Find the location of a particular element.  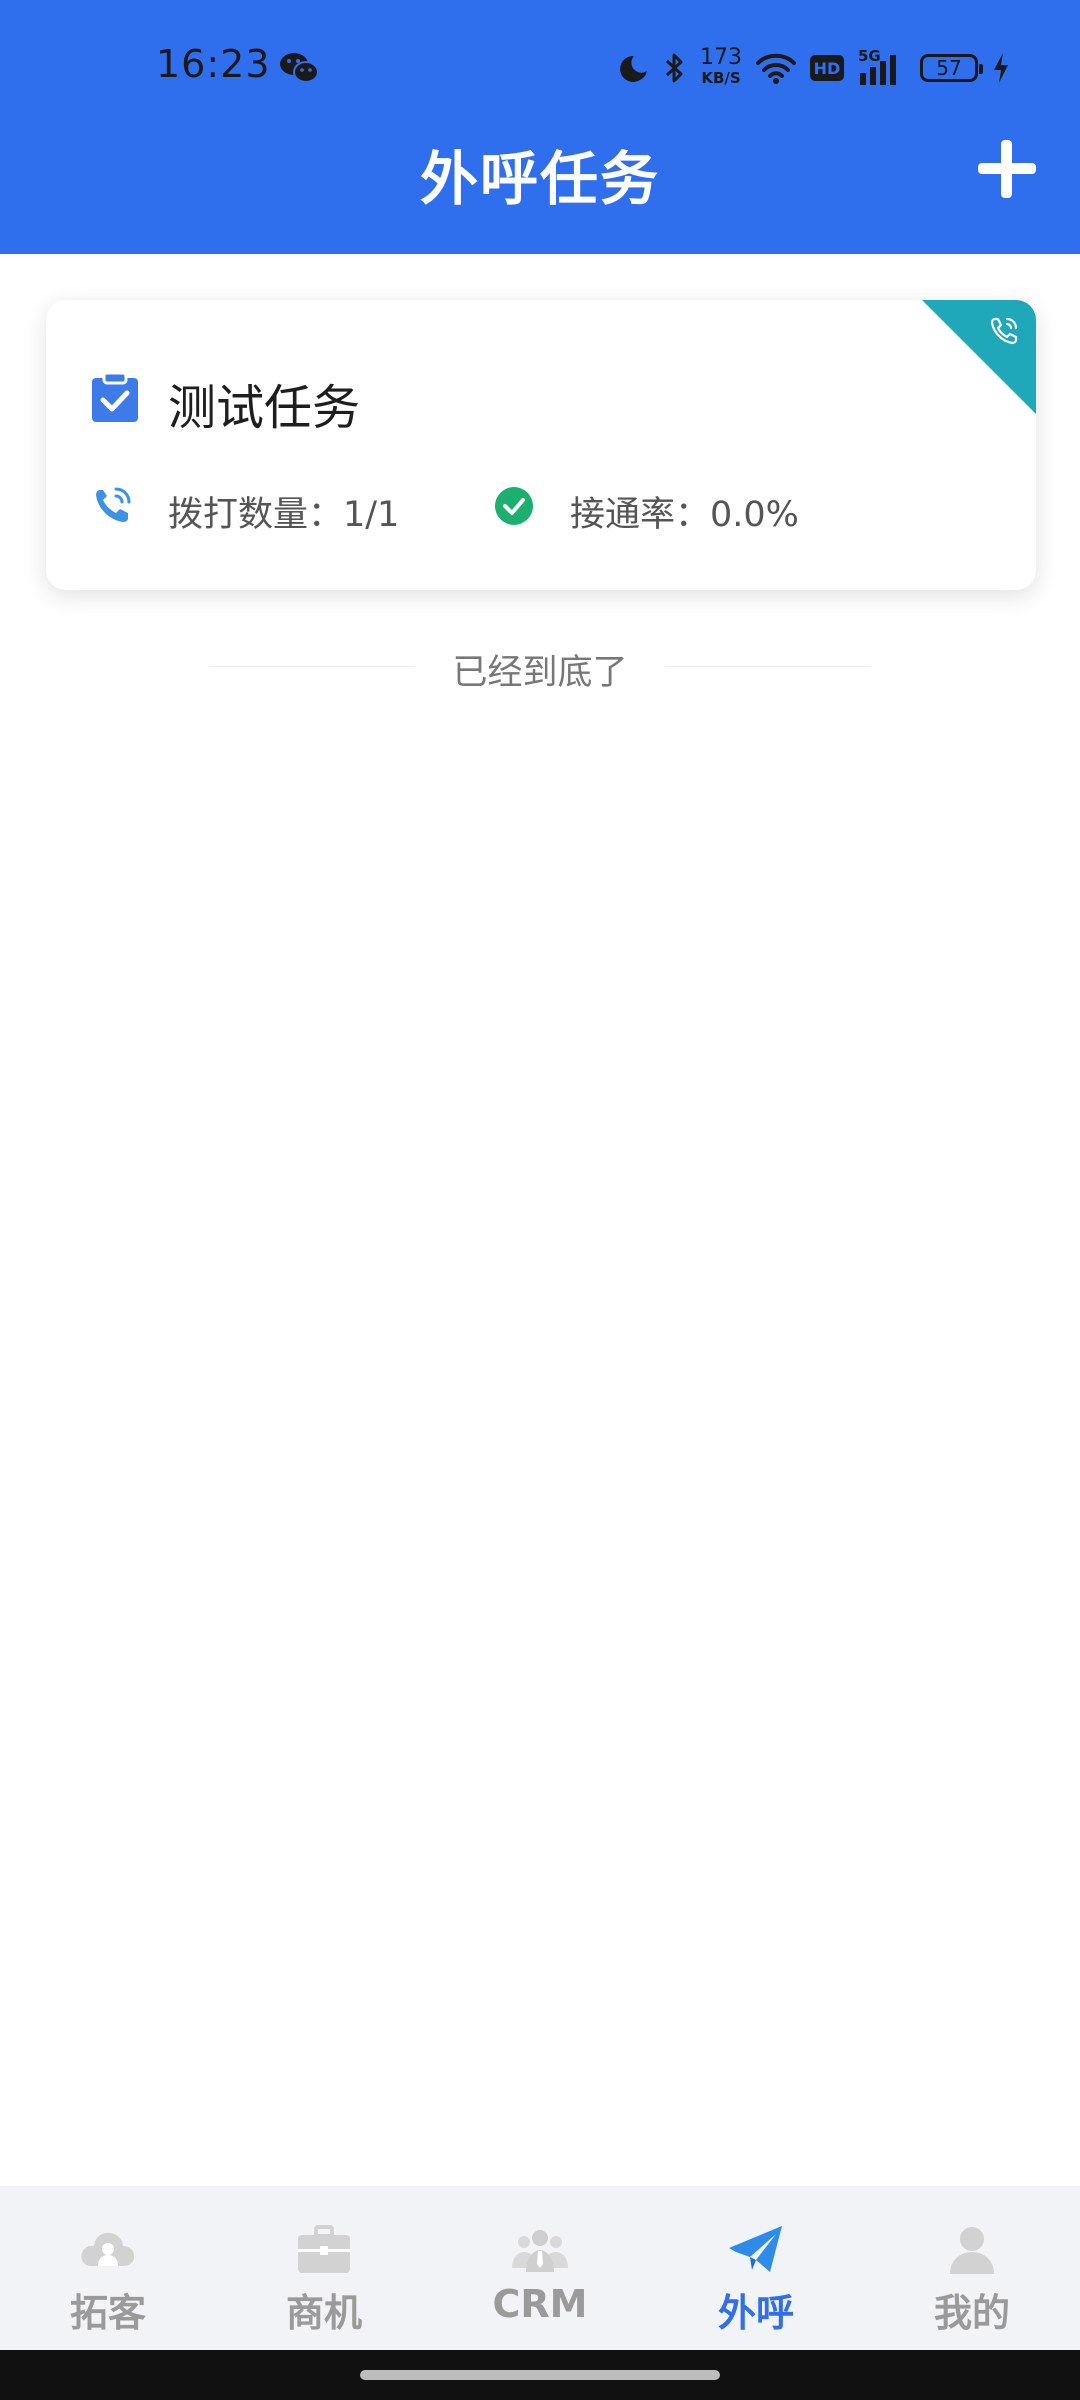

network-speed-unit: KB/S is located at coordinates (721, 78).